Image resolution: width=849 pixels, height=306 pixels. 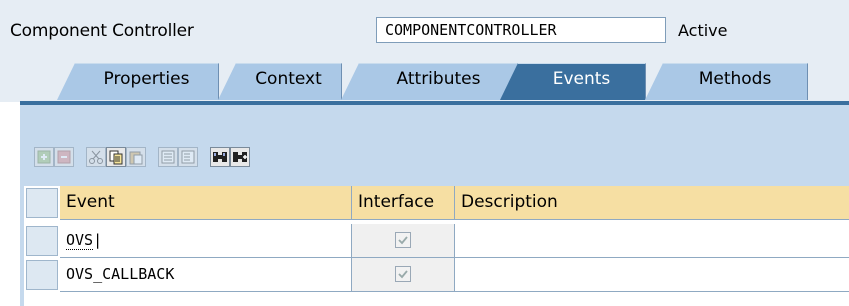 I want to click on event-name-cell: OVS|, so click(x=206, y=241).